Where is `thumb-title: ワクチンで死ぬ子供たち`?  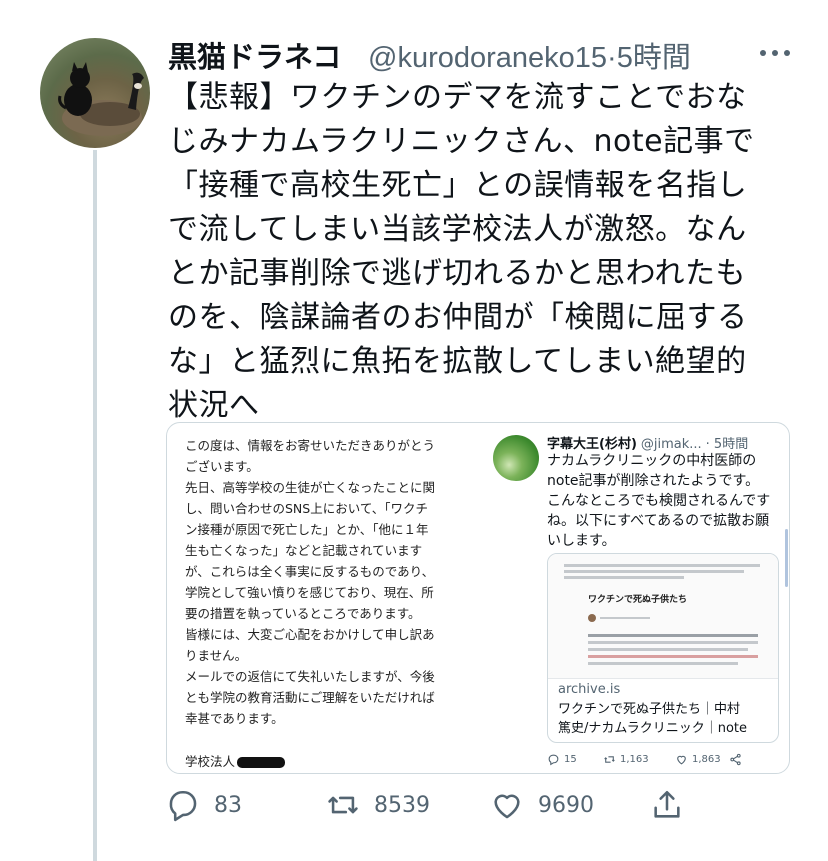
thumb-title: ワクチンで死ぬ子供たち is located at coordinates (638, 600).